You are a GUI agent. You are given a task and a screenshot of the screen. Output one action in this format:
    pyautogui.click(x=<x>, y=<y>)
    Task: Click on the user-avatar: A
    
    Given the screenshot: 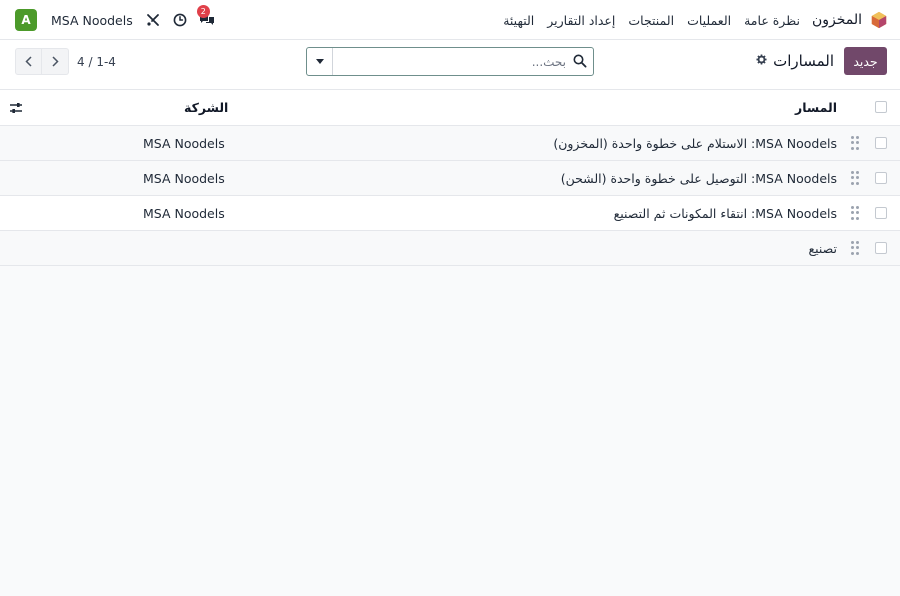 What is the action you would take?
    pyautogui.click(x=26, y=20)
    